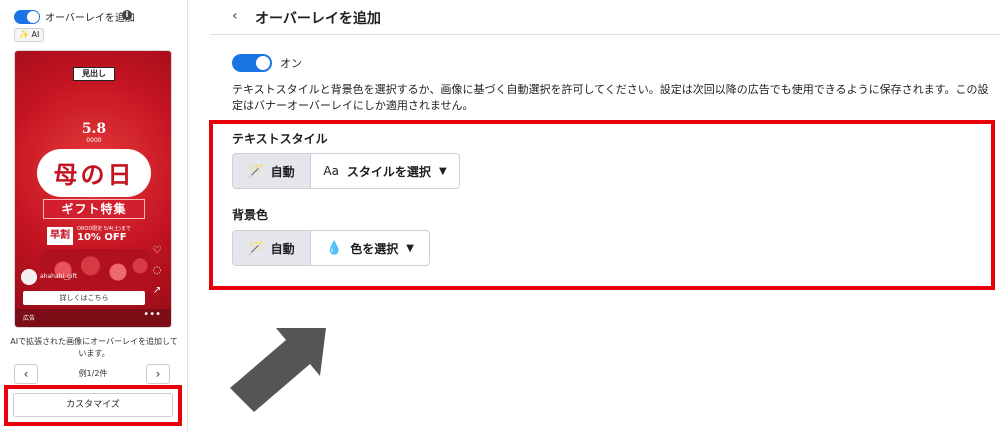  Describe the element at coordinates (127, 15) in the screenshot. I see `info-icon: i` at that location.